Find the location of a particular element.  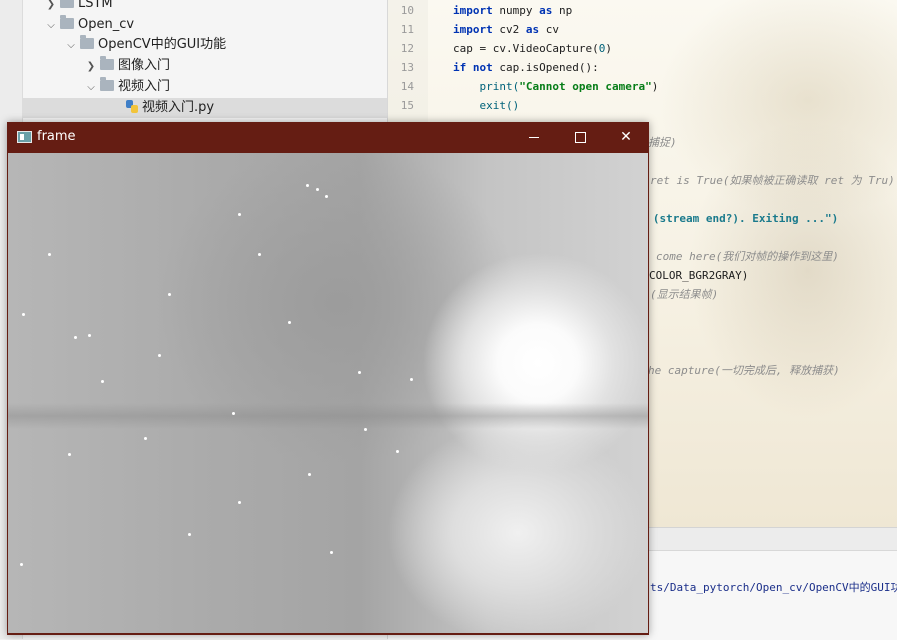

maximize-button is located at coordinates (580, 137).